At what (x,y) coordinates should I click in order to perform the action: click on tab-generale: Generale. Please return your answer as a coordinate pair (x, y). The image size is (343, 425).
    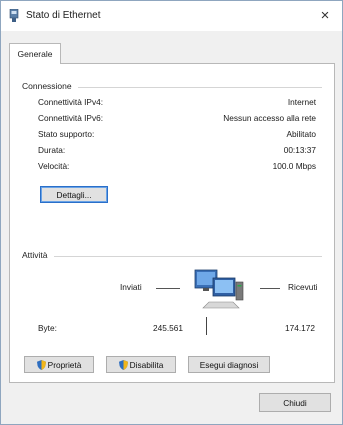
    Looking at the image, I should click on (35, 53).